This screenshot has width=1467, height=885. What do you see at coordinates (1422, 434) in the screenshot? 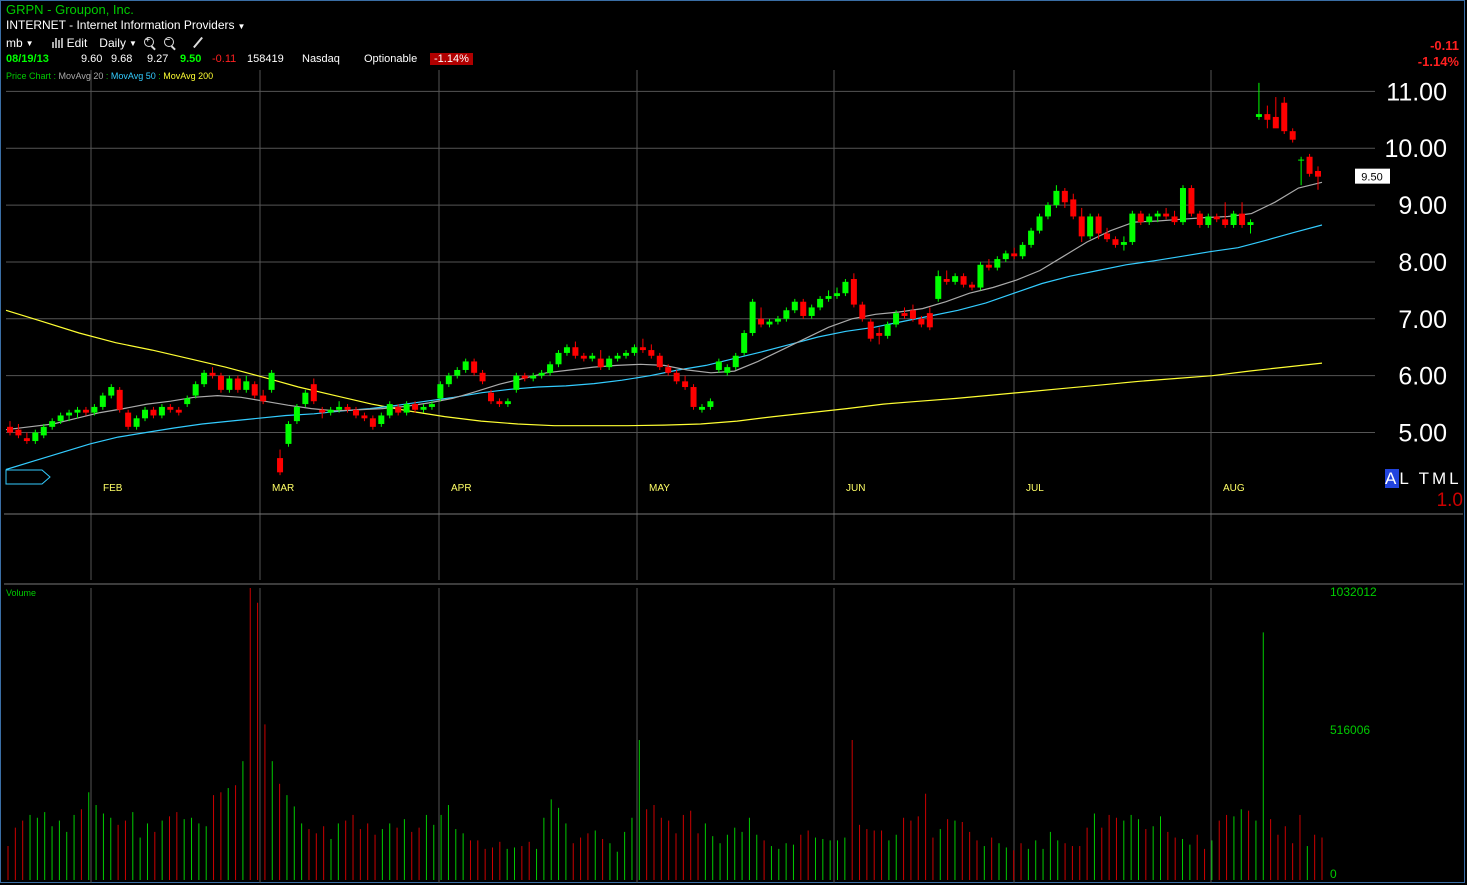
I see `y-tick-label: 5.00` at bounding box center [1422, 434].